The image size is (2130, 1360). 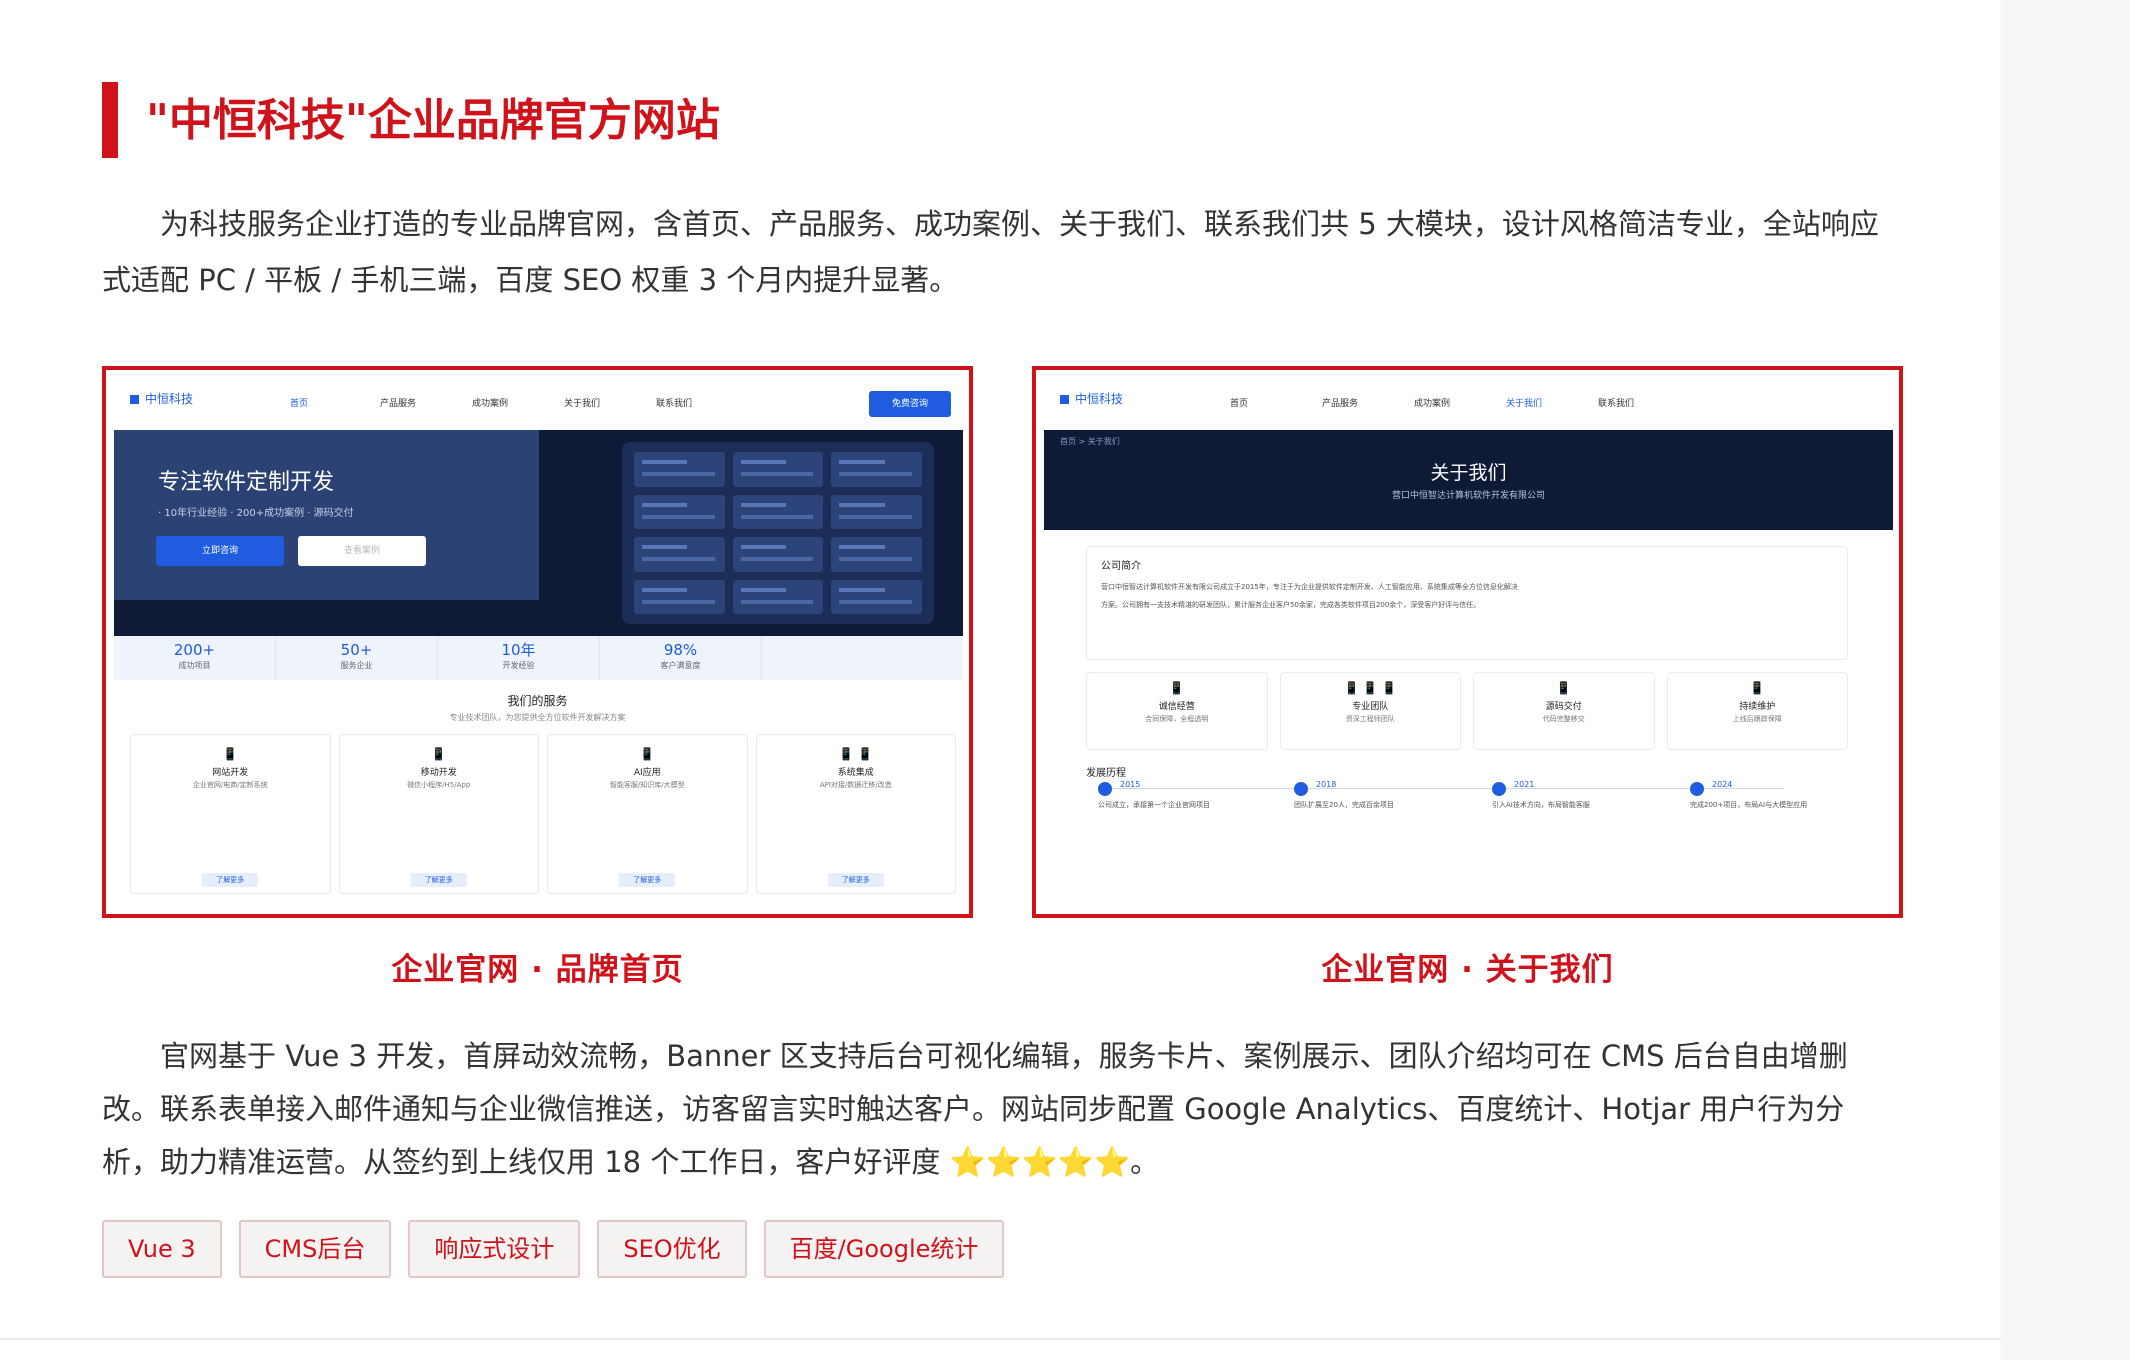 I want to click on tag-vue: Vue 3, so click(x=162, y=1249).